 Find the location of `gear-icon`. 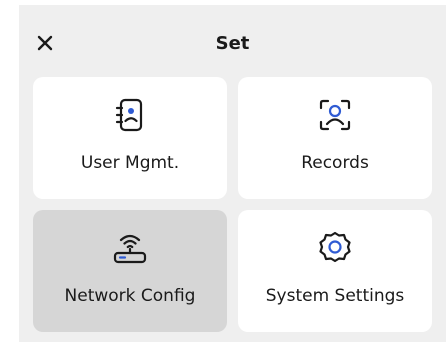

gear-icon is located at coordinates (335, 247).